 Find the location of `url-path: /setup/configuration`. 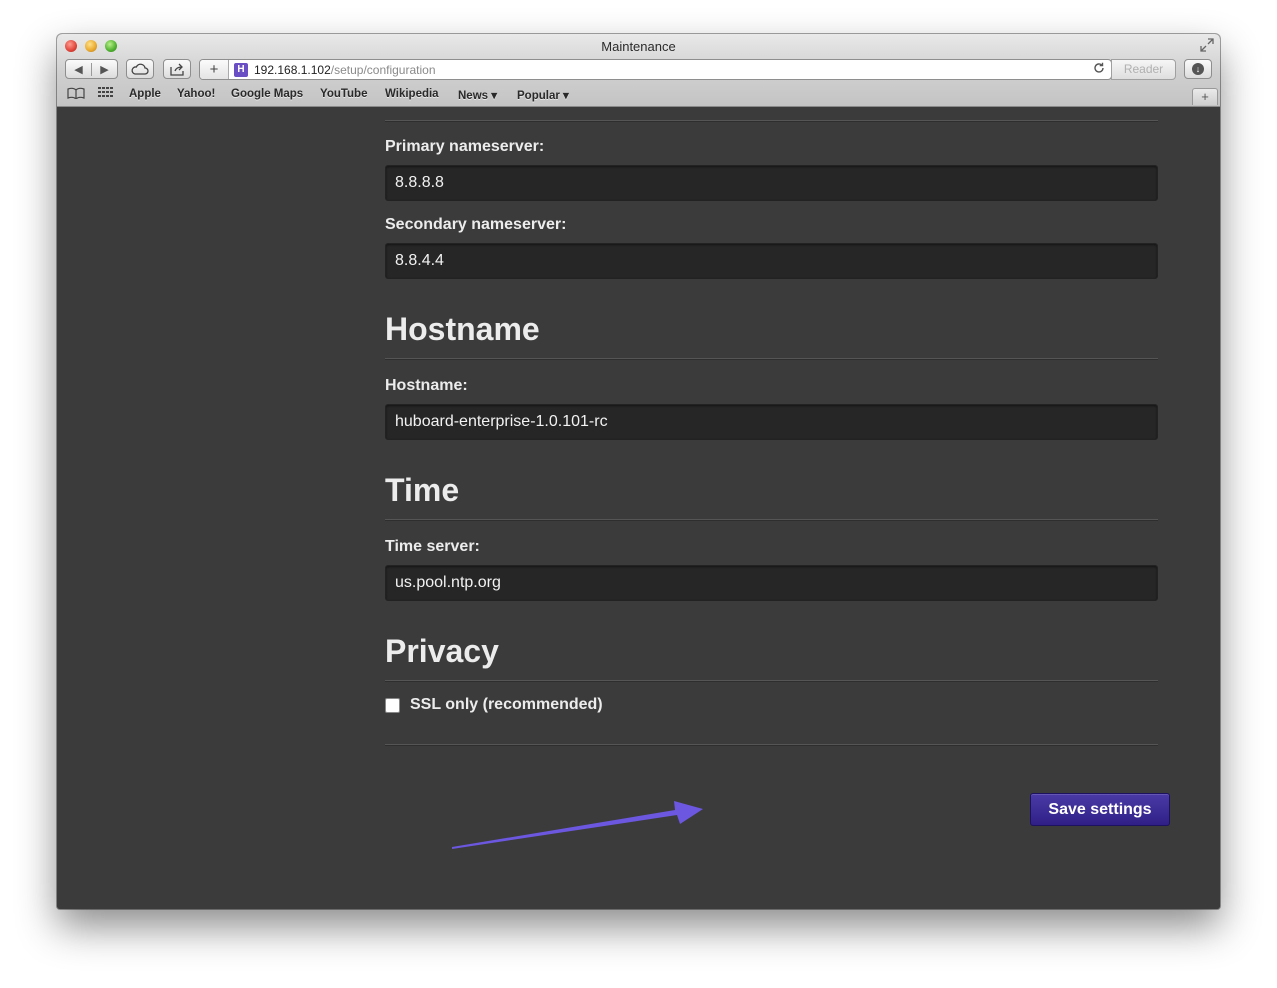

url-path: /setup/configuration is located at coordinates (383, 70).